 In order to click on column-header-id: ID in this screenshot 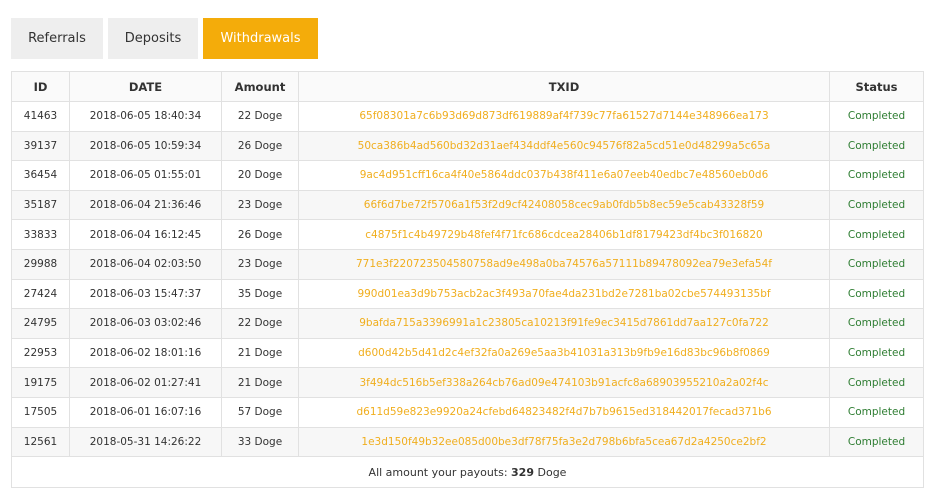, I will do `click(40, 86)`.